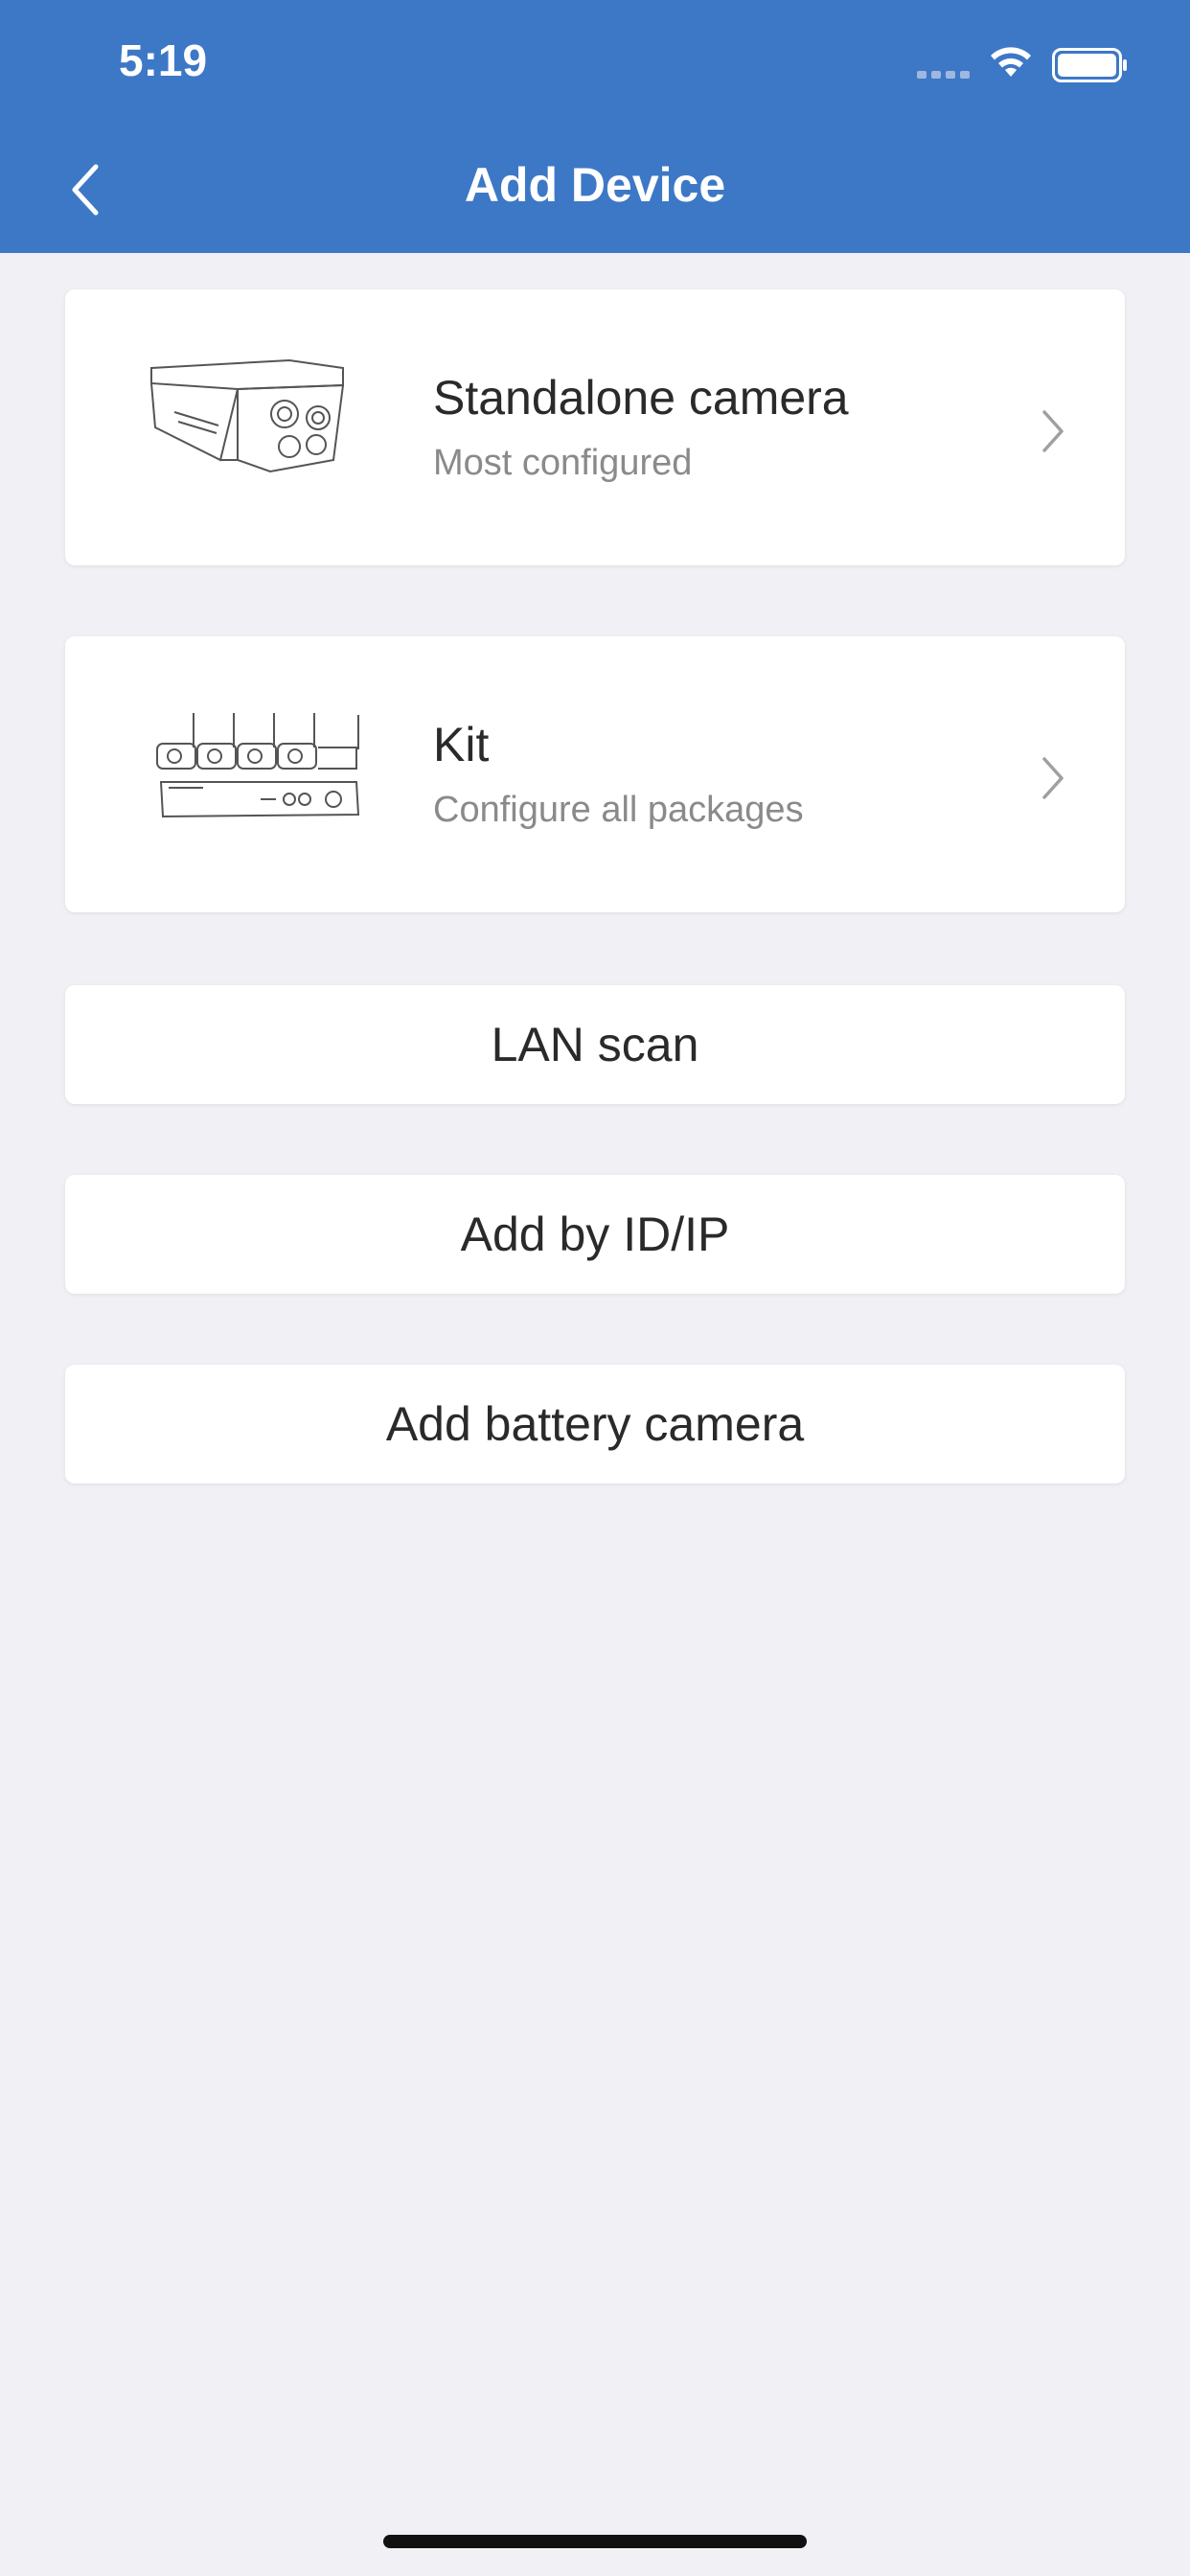 The height and width of the screenshot is (2576, 1190). I want to click on app-header: 5:19 Add Device, so click(595, 126).